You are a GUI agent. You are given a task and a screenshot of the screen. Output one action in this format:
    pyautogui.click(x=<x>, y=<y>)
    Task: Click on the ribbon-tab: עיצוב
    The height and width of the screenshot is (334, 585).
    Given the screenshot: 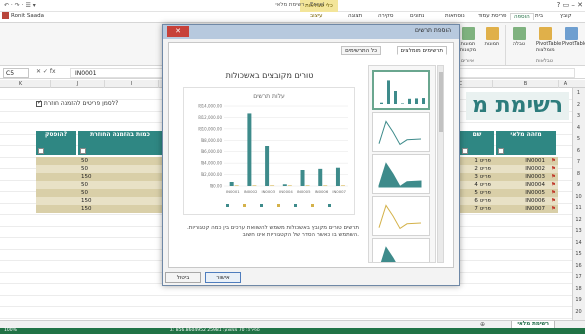 What is the action you would take?
    pyautogui.click(x=316, y=16)
    